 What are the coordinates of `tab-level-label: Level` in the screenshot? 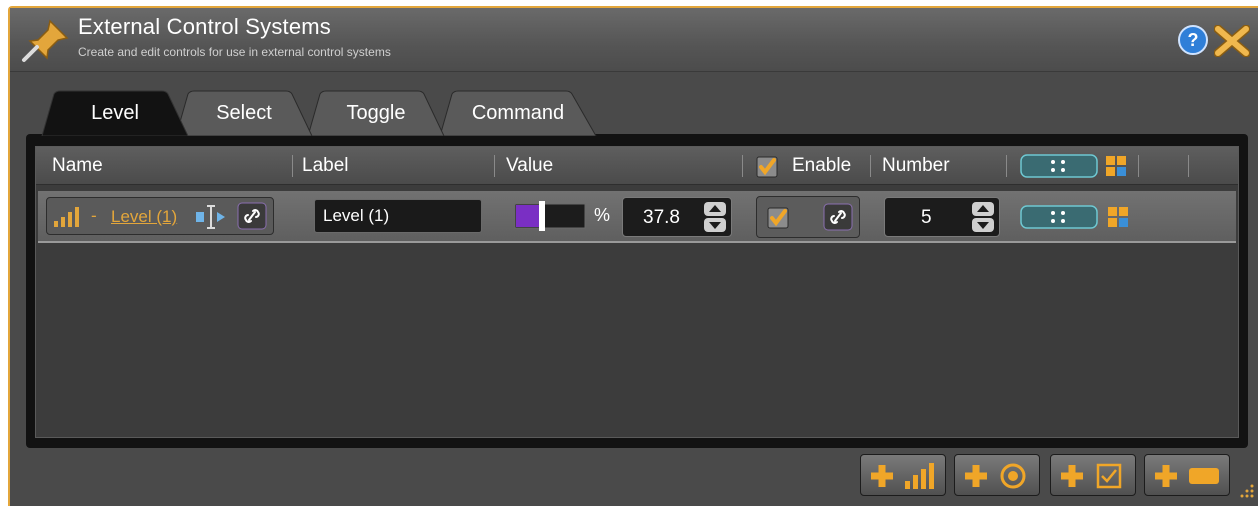 It's located at (115, 112).